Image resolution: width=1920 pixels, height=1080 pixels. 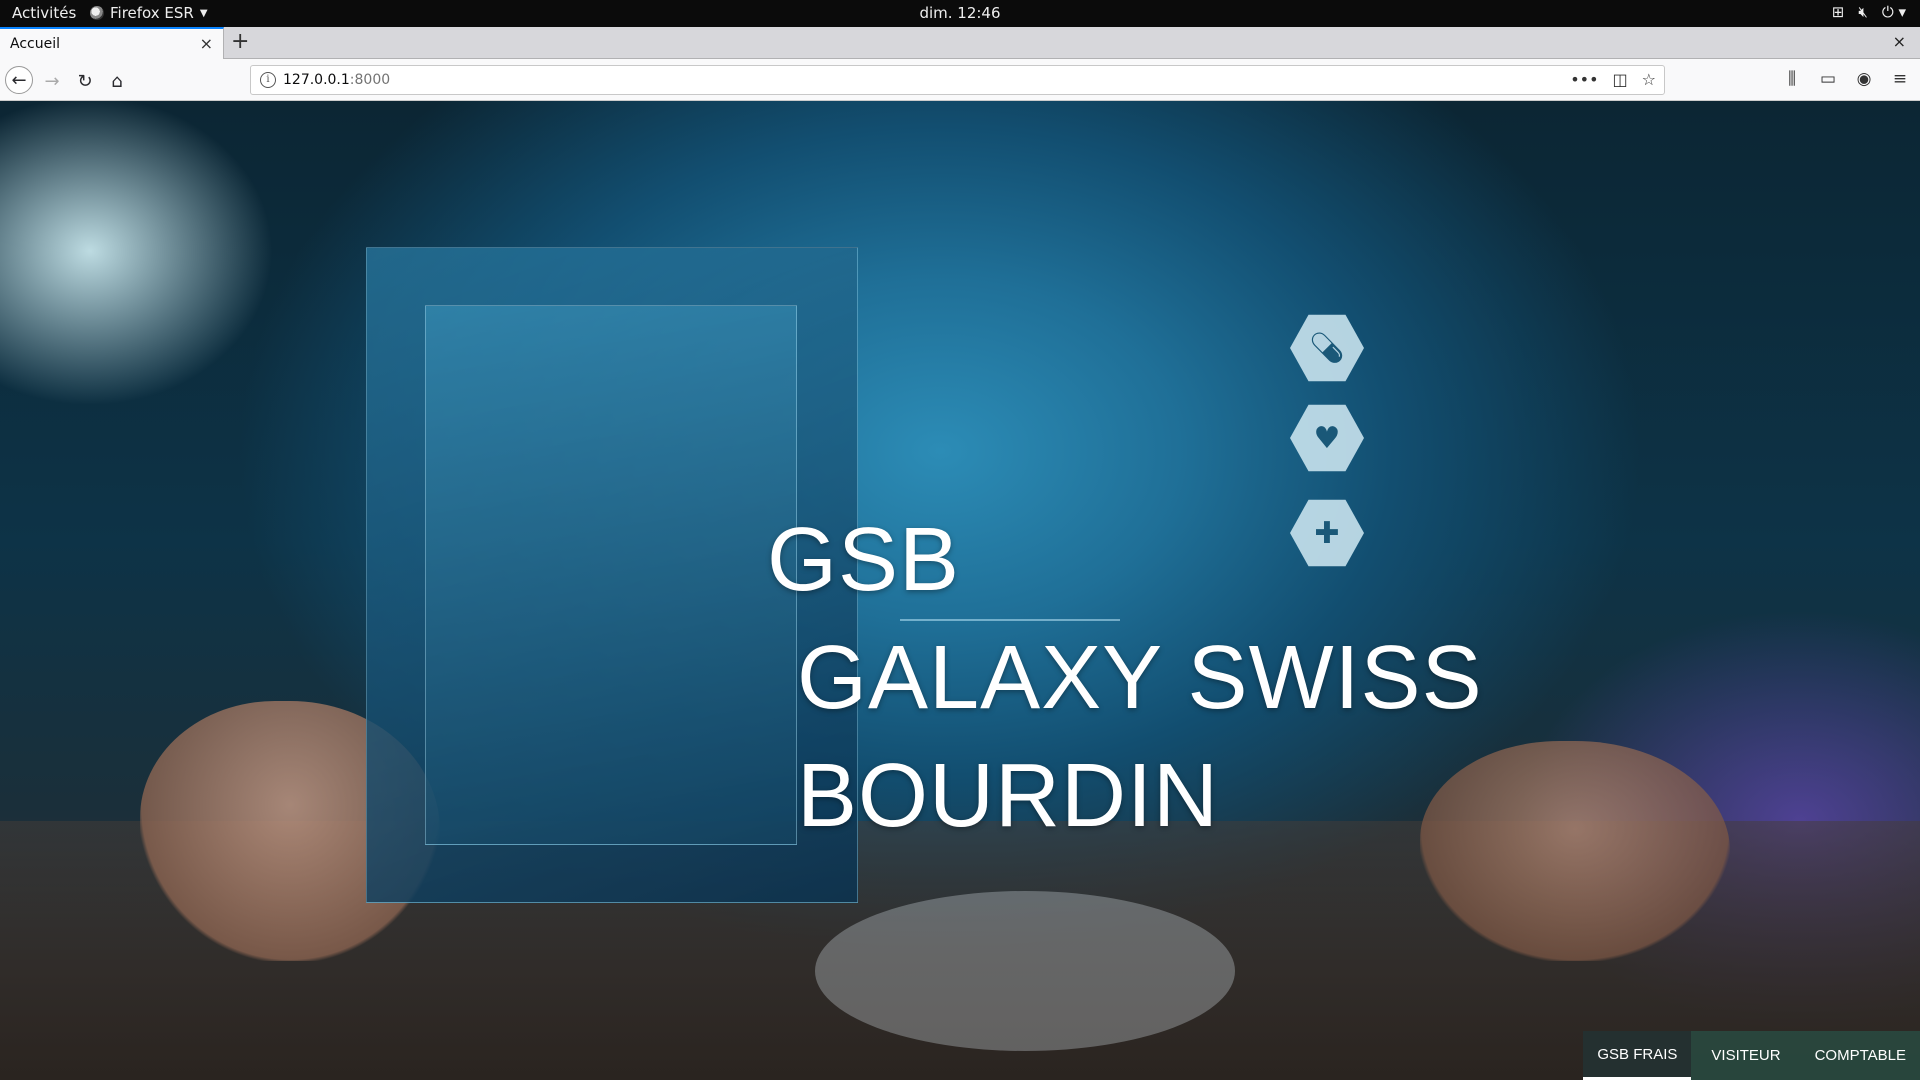 I want to click on address-bar: i 127.0.0.1:8000 ••• ◫ ☆, so click(x=957, y=80).